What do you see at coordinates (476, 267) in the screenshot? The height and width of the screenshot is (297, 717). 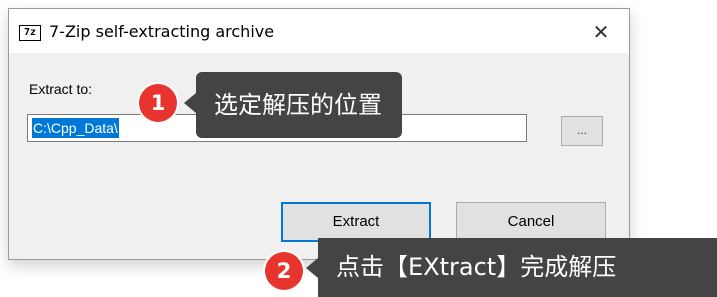 I see `annotation-2-text: 点击【EXtract】完成解压` at bounding box center [476, 267].